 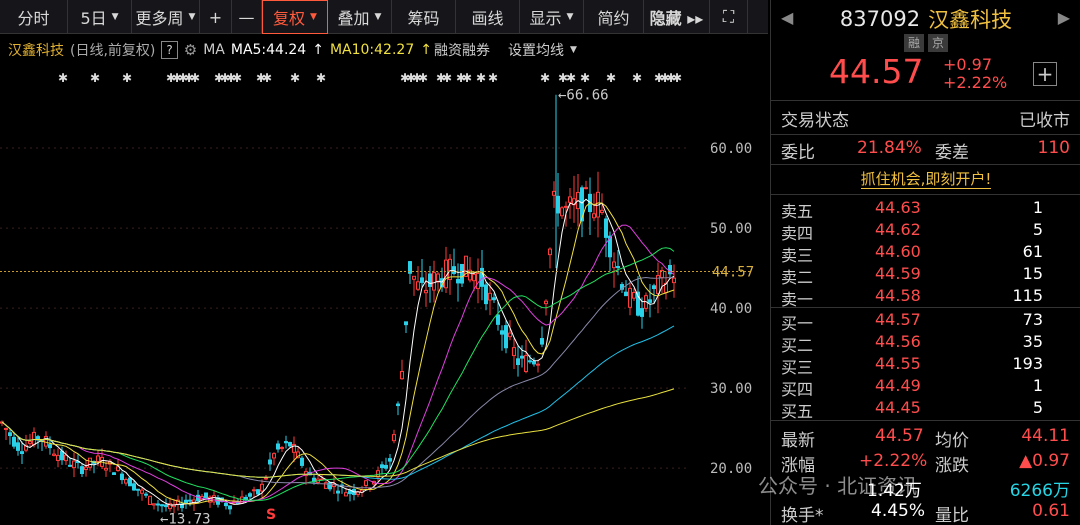 I want to click on asks-vol: 5, so click(x=1037, y=229).